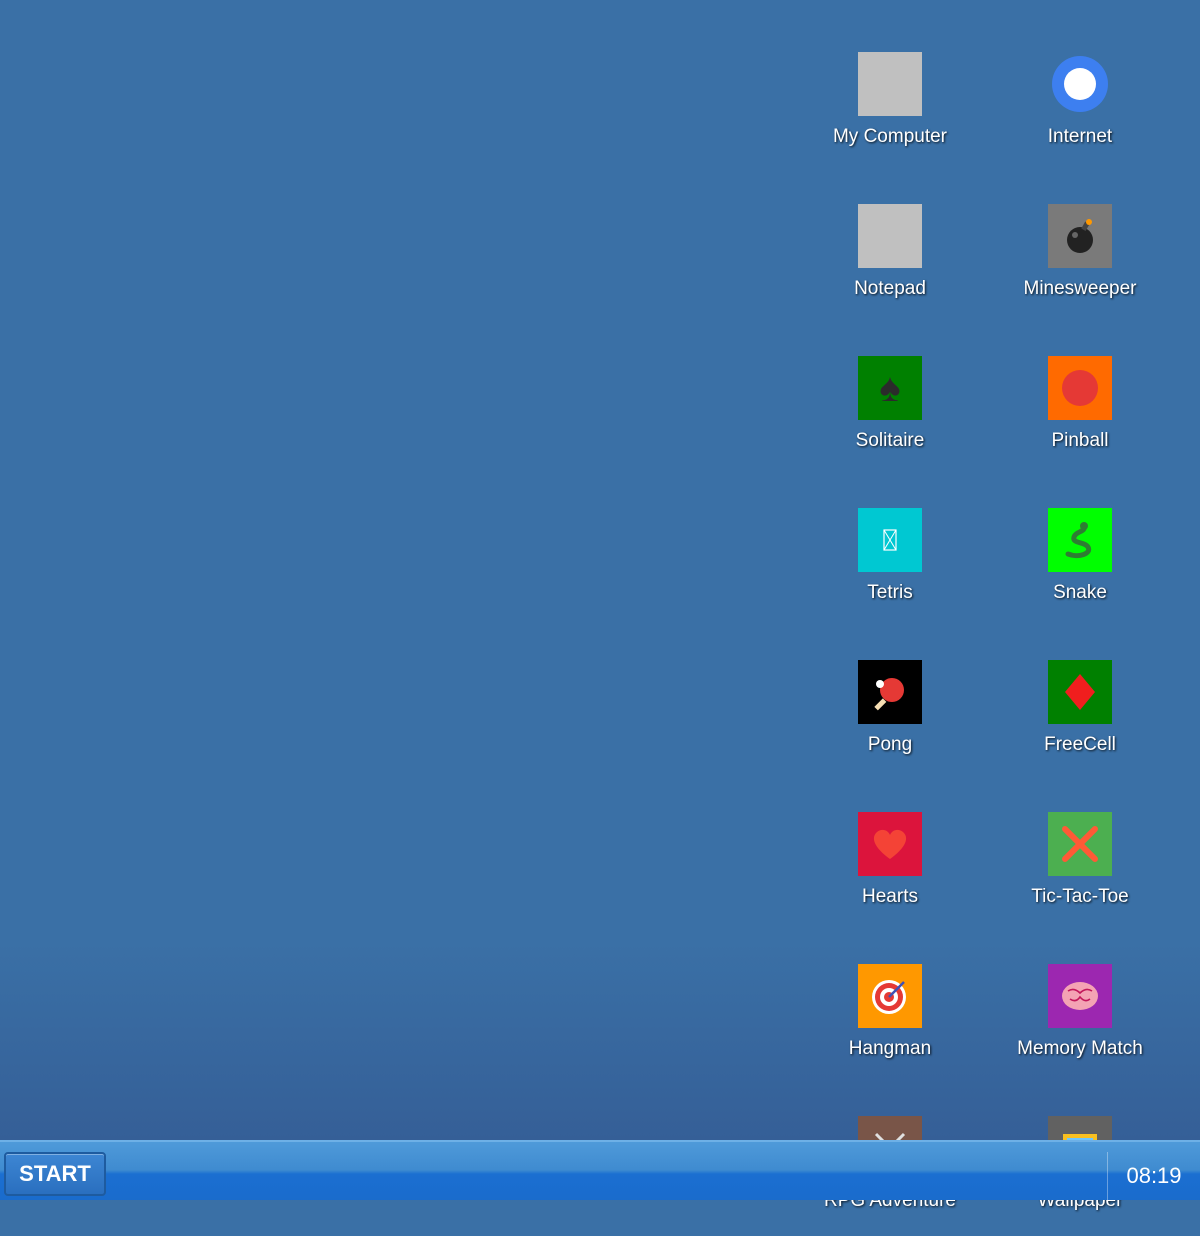  What do you see at coordinates (890, 592) in the screenshot?
I see `icon-label: Tetris` at bounding box center [890, 592].